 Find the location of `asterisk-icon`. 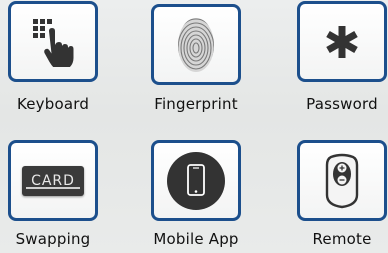

asterisk-icon is located at coordinates (342, 41).